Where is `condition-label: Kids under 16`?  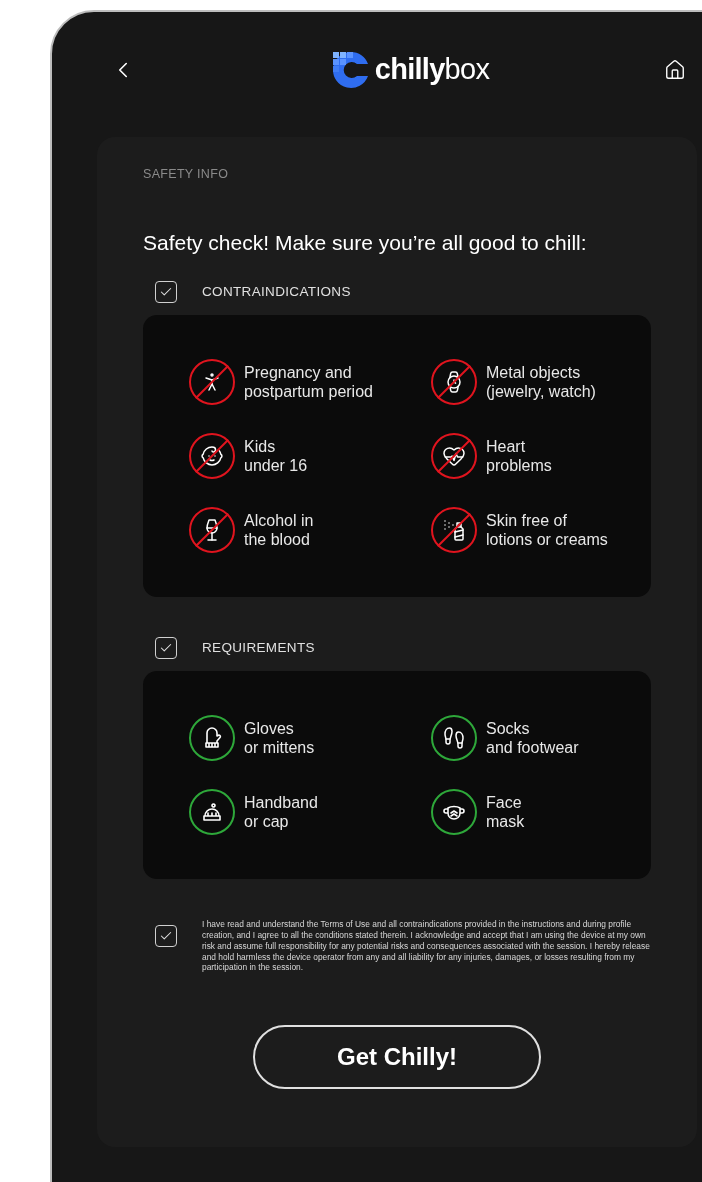 condition-label: Kids under 16 is located at coordinates (276, 456).